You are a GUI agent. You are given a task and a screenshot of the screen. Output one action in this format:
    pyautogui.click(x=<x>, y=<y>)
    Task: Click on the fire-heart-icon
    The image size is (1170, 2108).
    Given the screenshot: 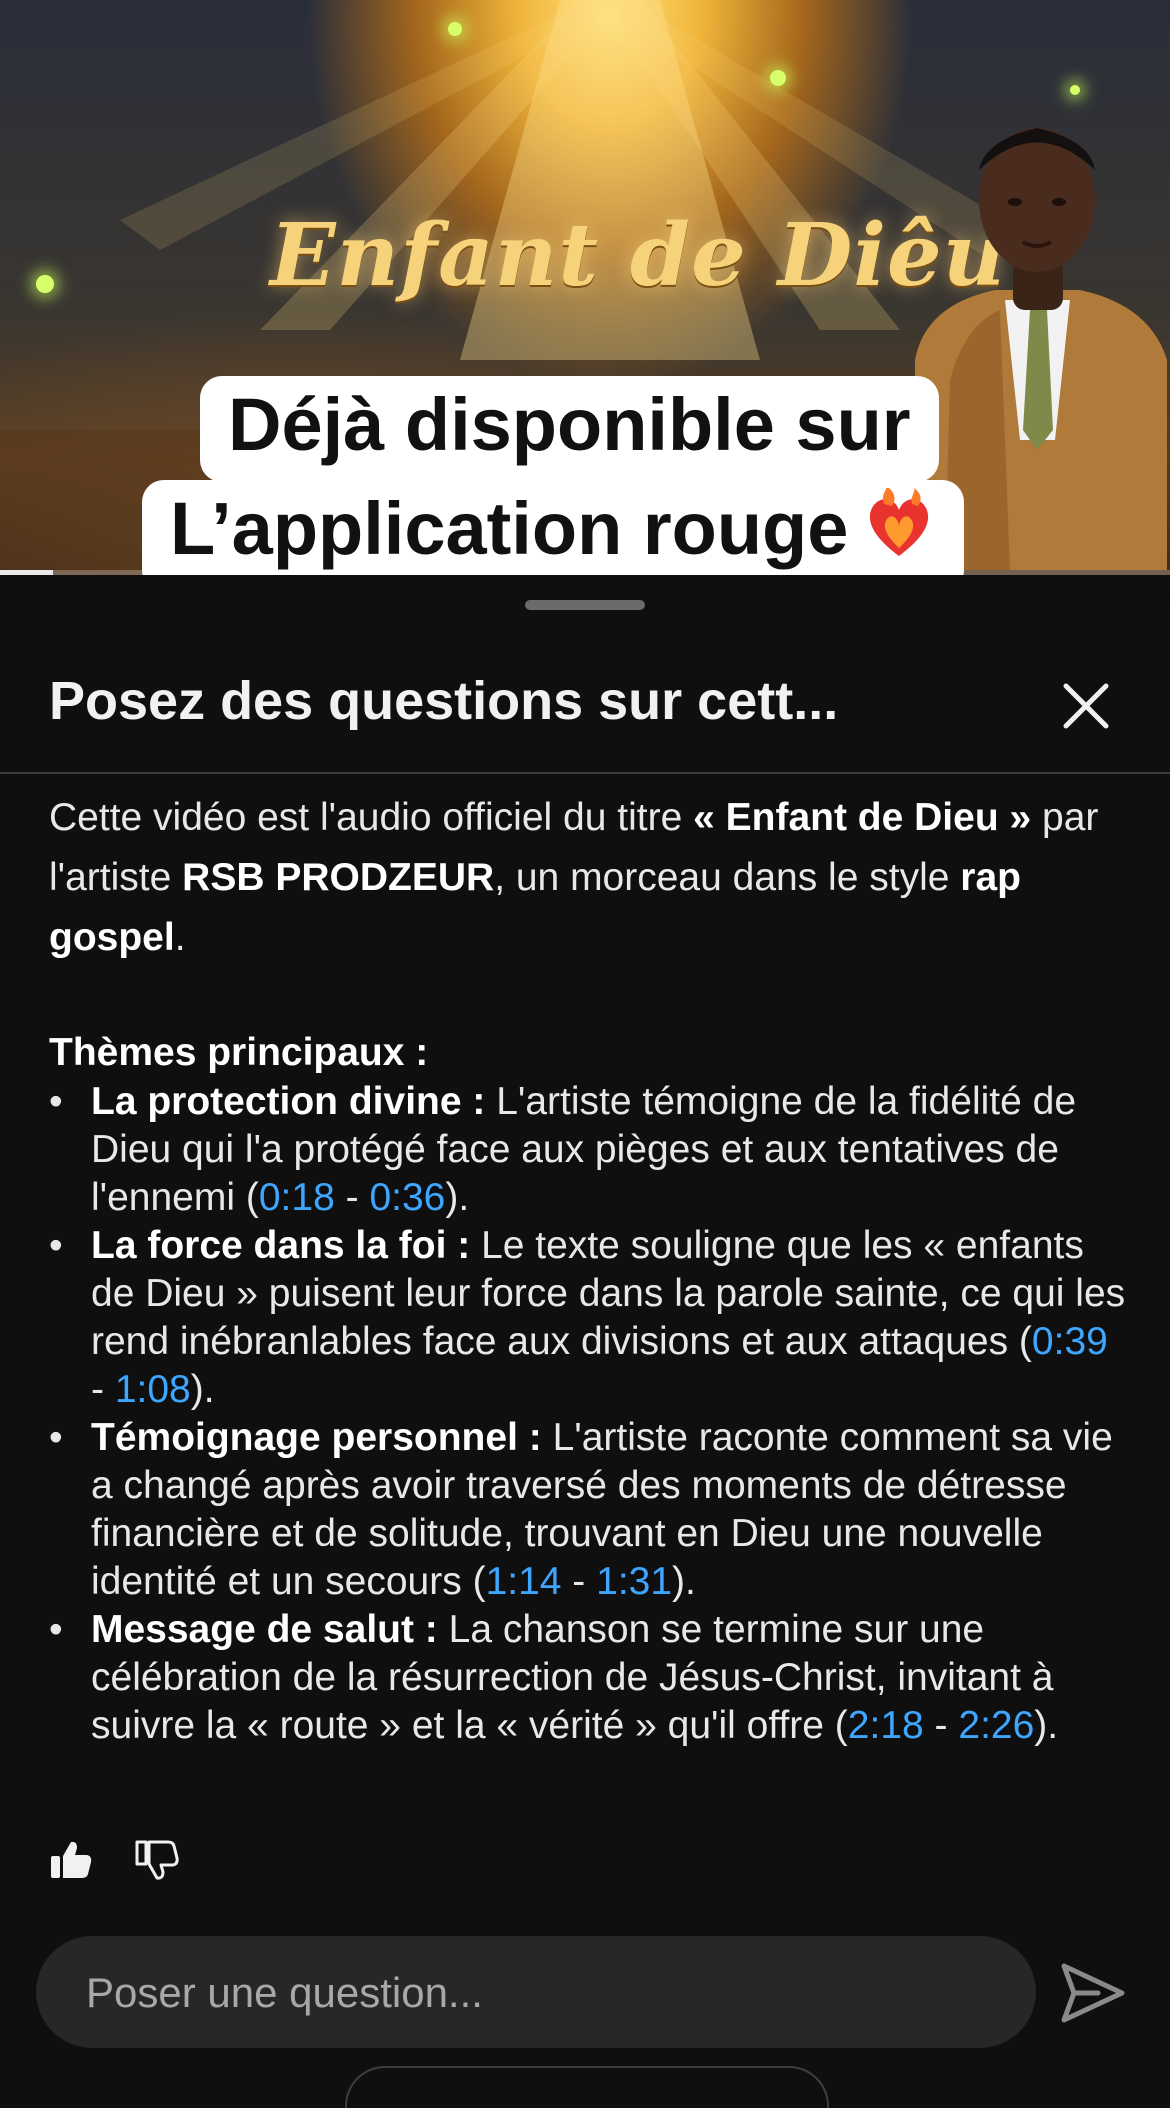 What is the action you would take?
    pyautogui.click(x=899, y=530)
    